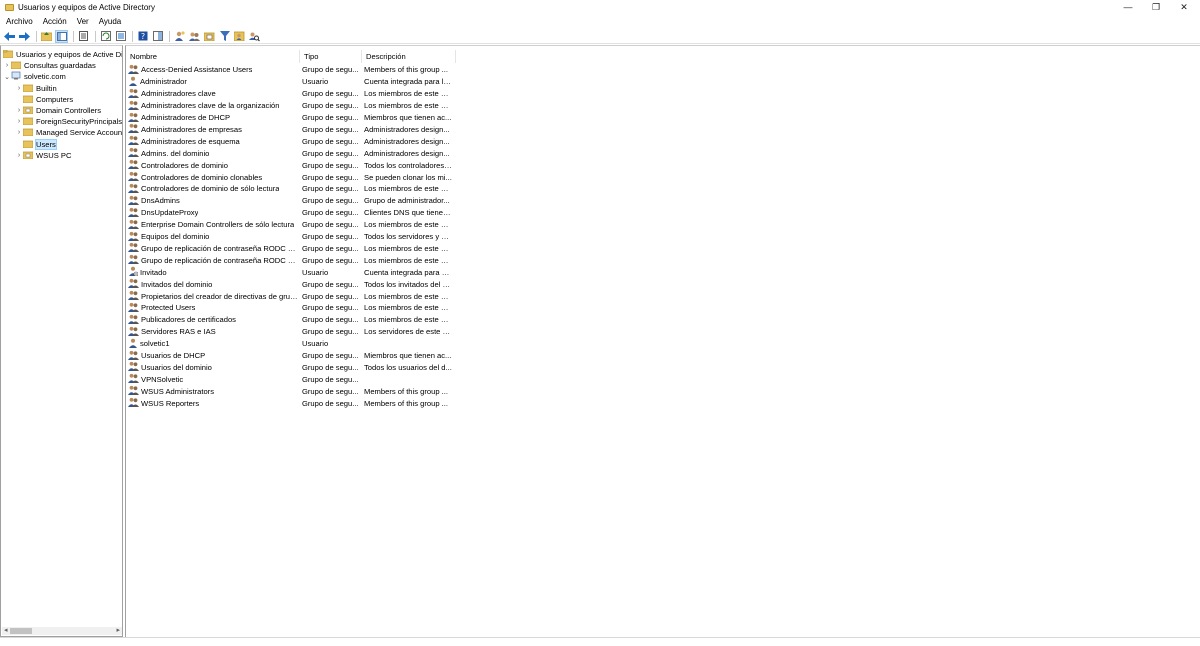  What do you see at coordinates (43, 155) in the screenshot?
I see `tree-item-wsus-pc: › WSUS PC` at bounding box center [43, 155].